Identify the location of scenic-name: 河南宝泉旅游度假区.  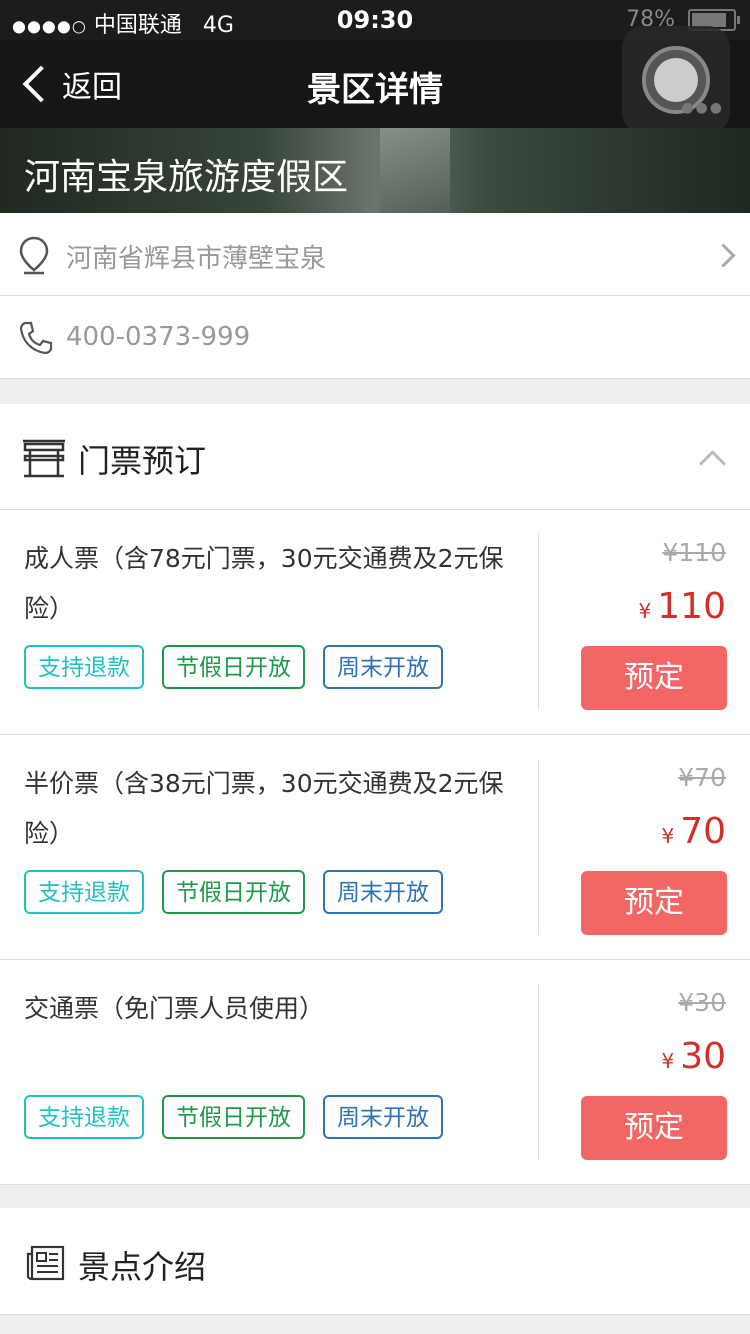
(186, 177).